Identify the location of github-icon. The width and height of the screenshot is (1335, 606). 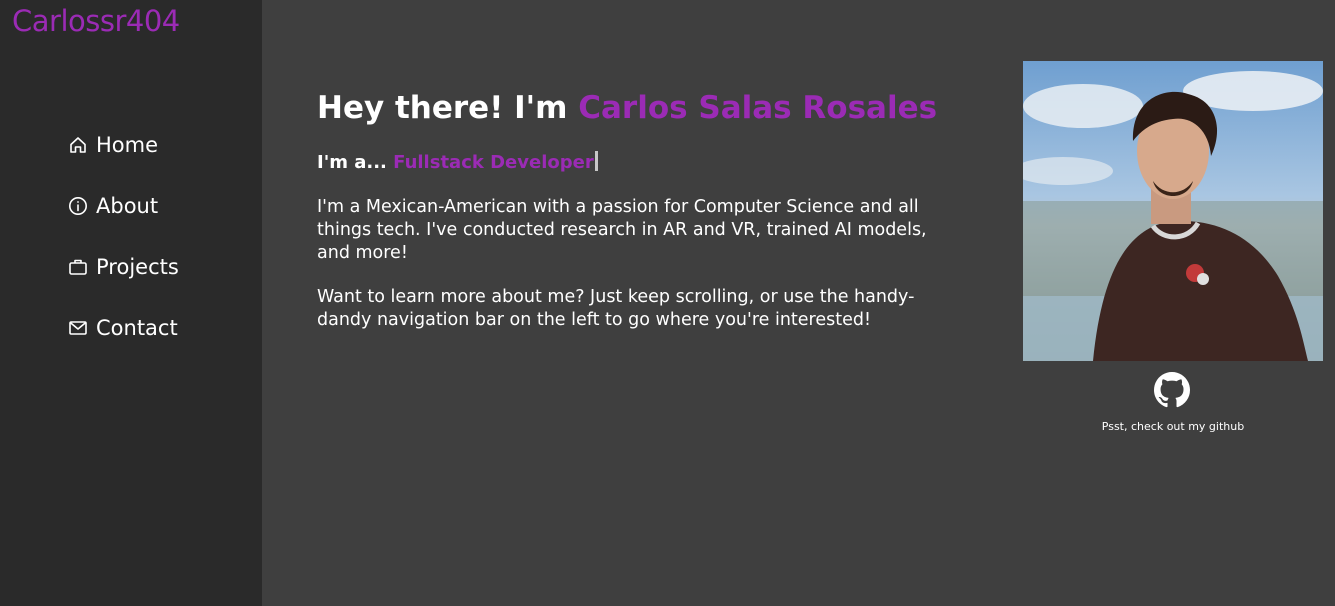
(1172, 390).